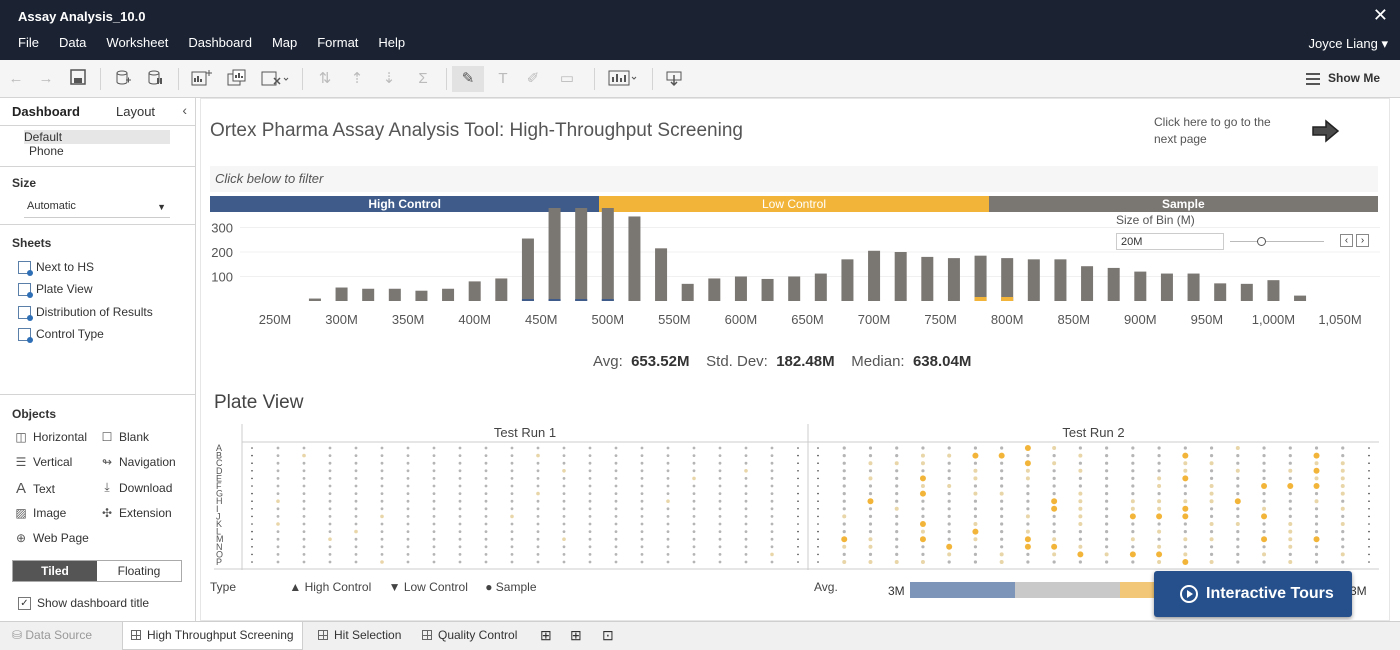 The height and width of the screenshot is (650, 1400). I want to click on tab-hit-selection: Hit Selection, so click(359, 636).